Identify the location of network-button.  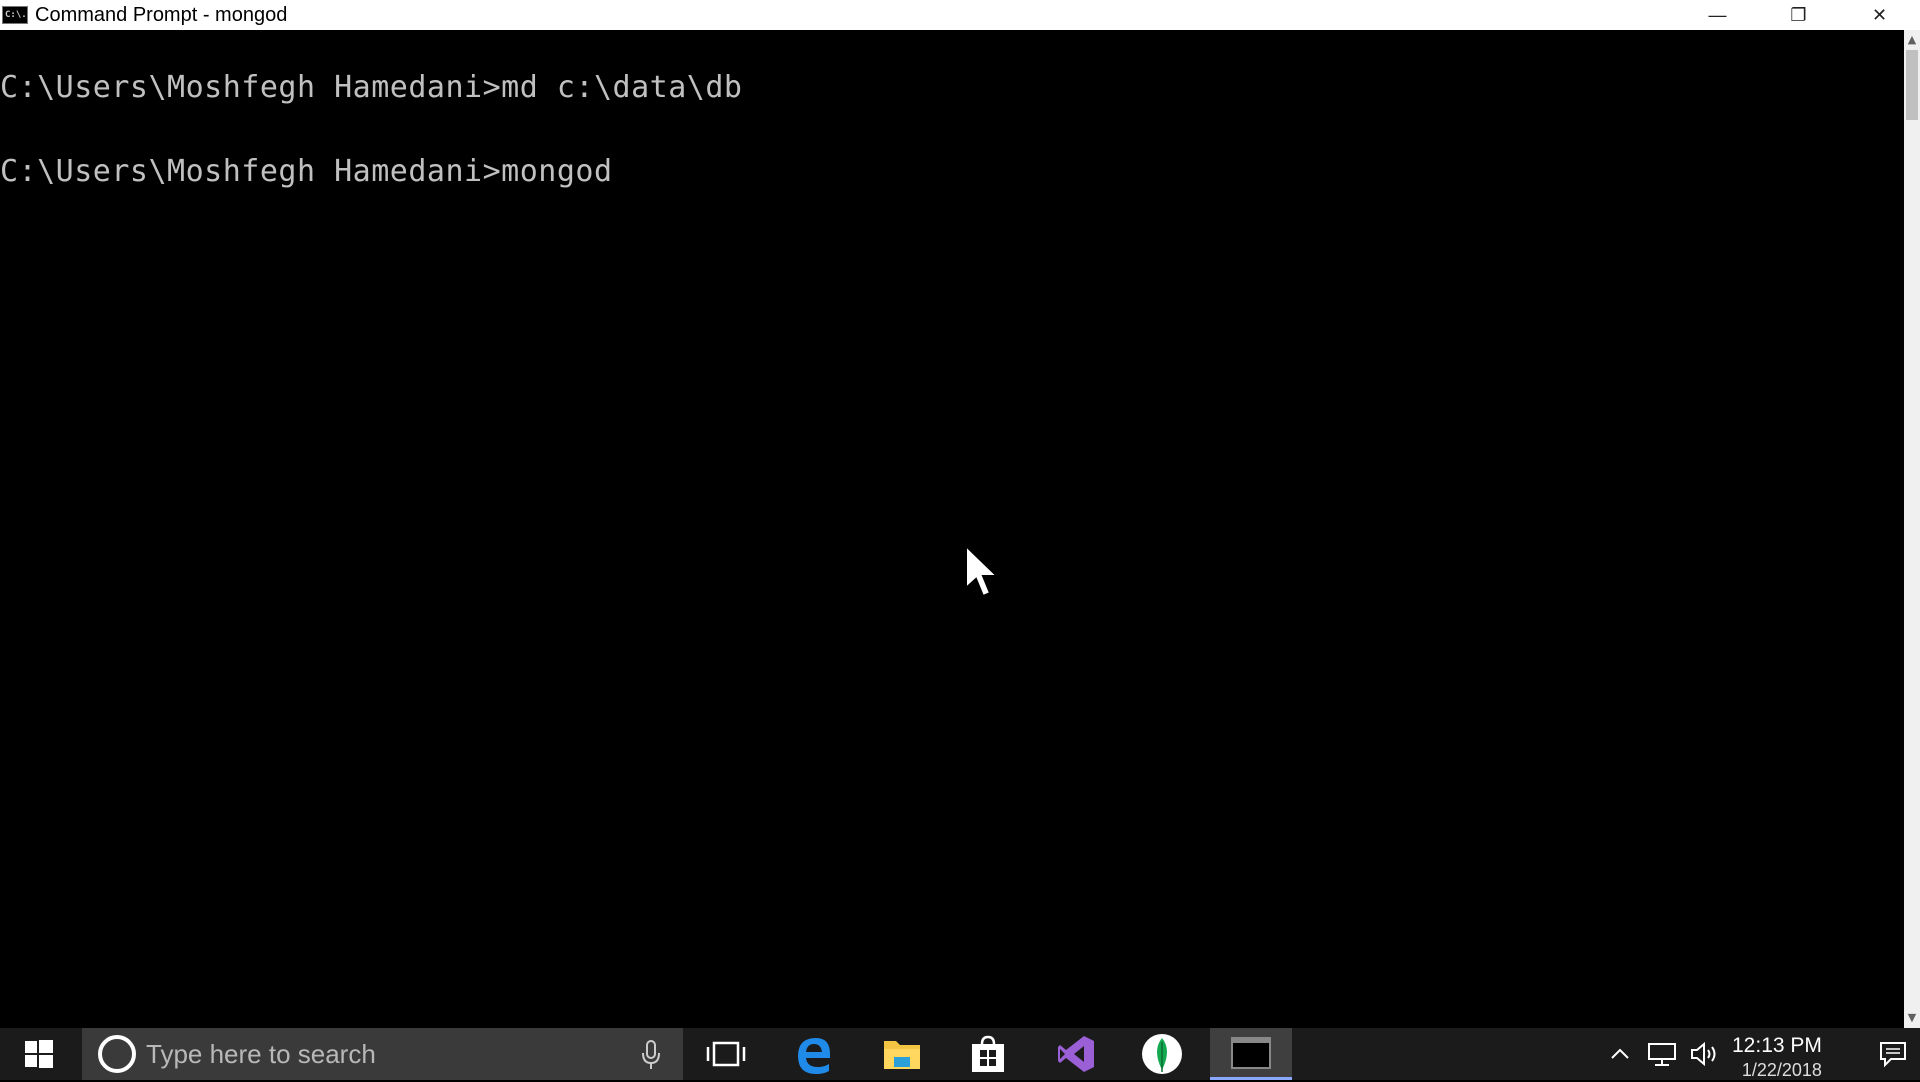
(1662, 1054).